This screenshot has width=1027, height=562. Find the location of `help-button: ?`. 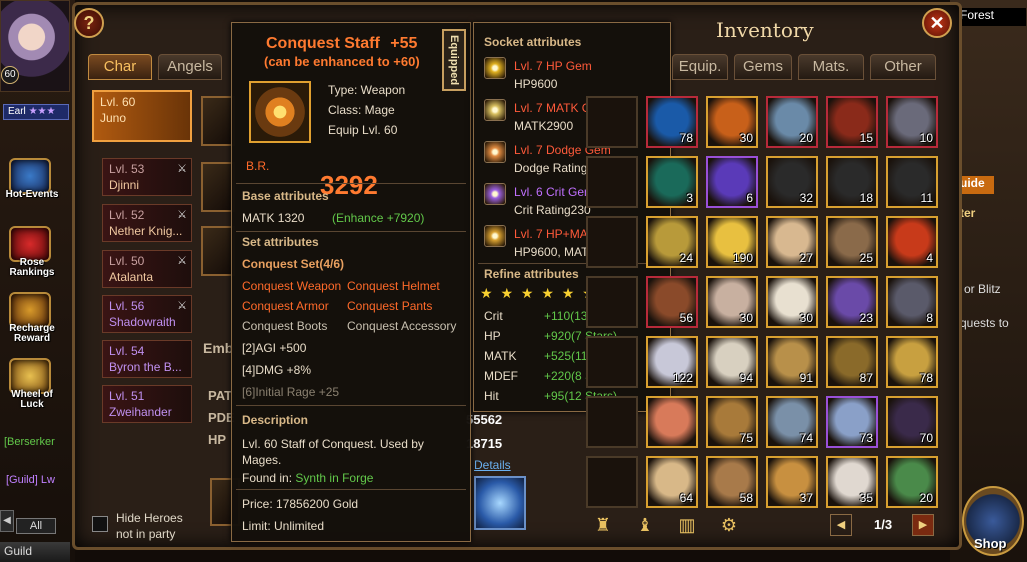

help-button: ? is located at coordinates (89, 23).